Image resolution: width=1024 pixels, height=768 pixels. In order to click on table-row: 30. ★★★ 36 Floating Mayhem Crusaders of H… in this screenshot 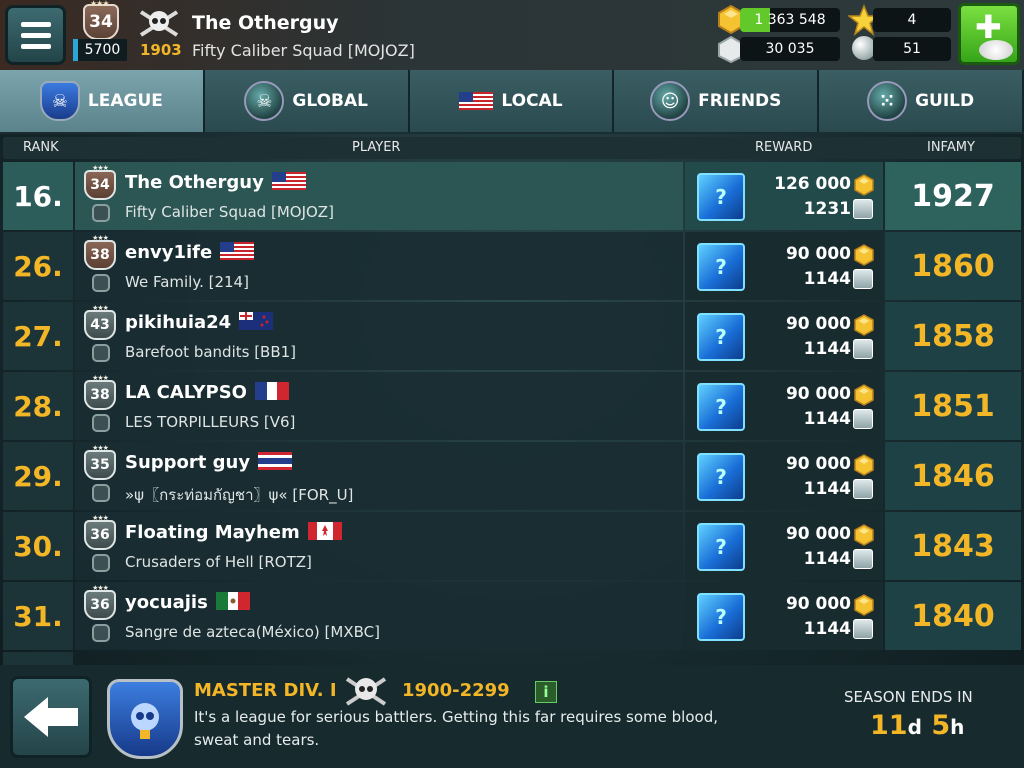, I will do `click(512, 546)`.